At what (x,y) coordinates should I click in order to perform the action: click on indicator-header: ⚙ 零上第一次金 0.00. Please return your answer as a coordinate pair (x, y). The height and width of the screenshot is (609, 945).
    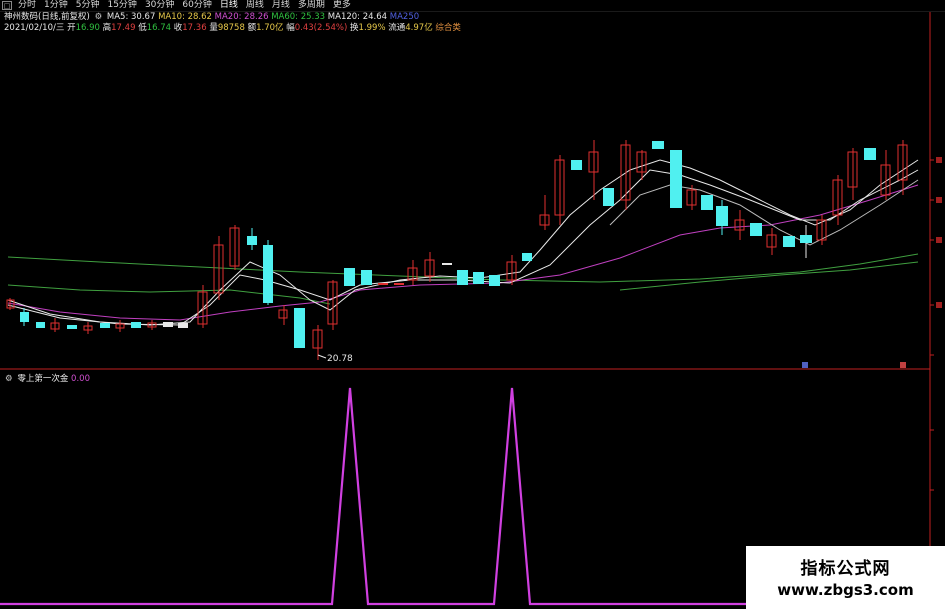
    Looking at the image, I should click on (46, 378).